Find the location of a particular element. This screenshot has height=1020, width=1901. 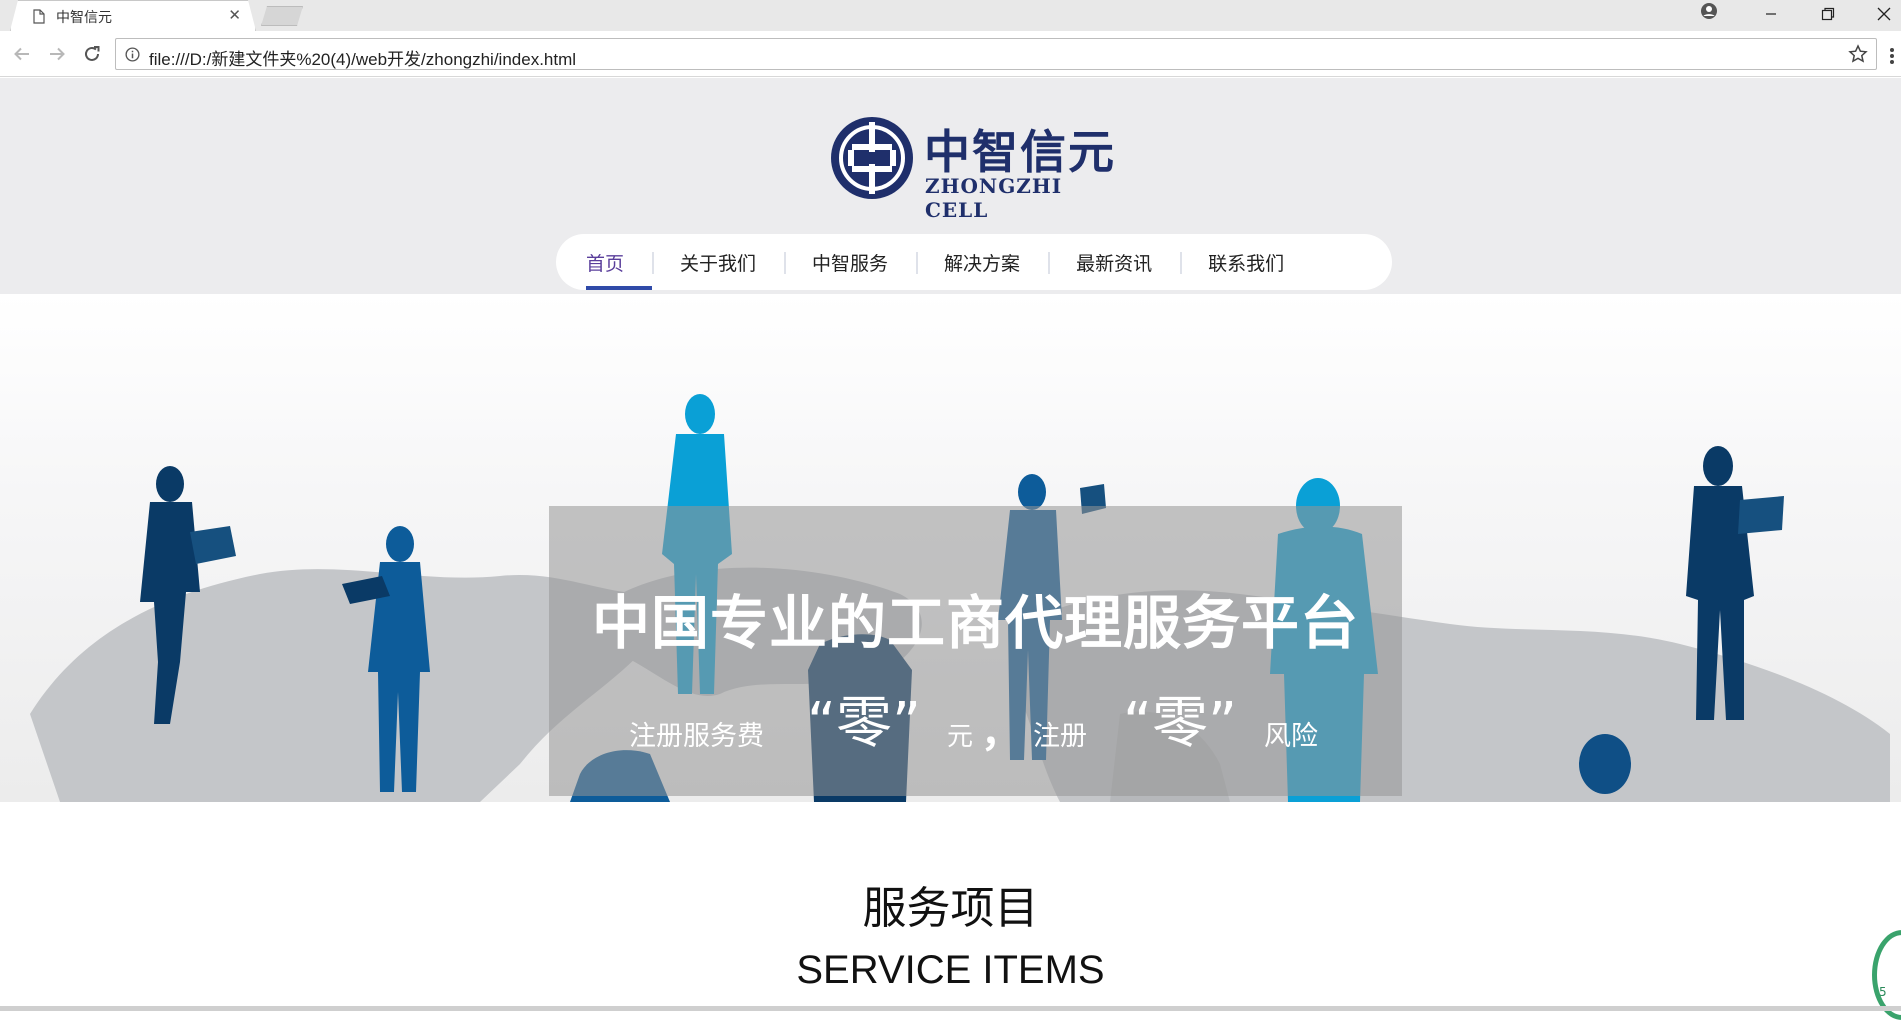

nav-item-news: 最新资讯 is located at coordinates (1114, 262).